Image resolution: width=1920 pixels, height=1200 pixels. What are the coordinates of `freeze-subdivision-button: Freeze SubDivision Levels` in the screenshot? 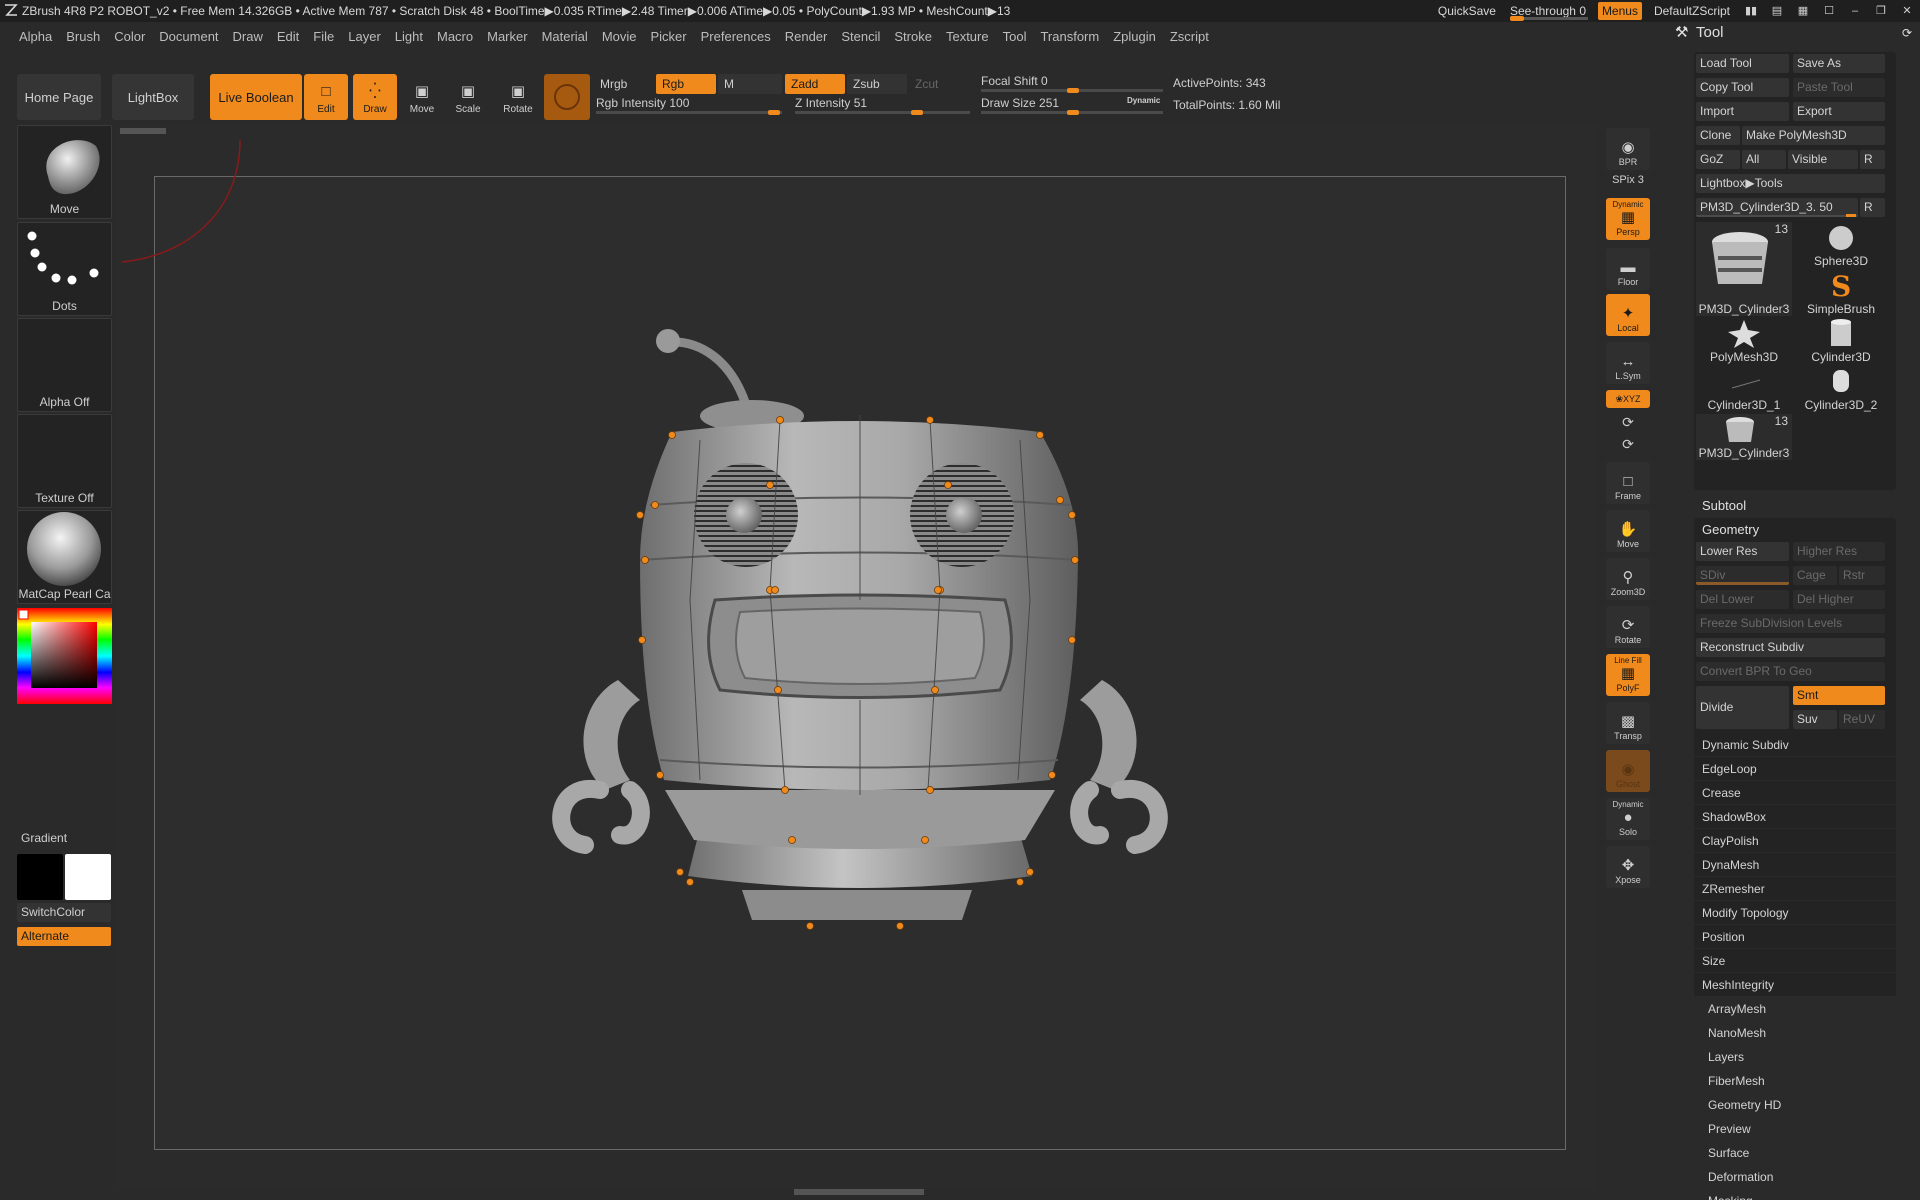 It's located at (1790, 623).